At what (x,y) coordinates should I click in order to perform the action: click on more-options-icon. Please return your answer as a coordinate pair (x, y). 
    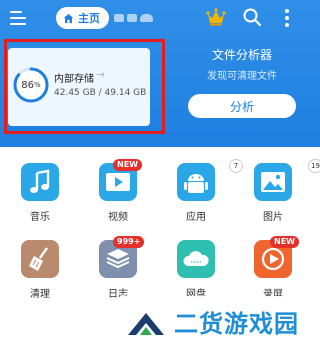
    Looking at the image, I should click on (287, 18).